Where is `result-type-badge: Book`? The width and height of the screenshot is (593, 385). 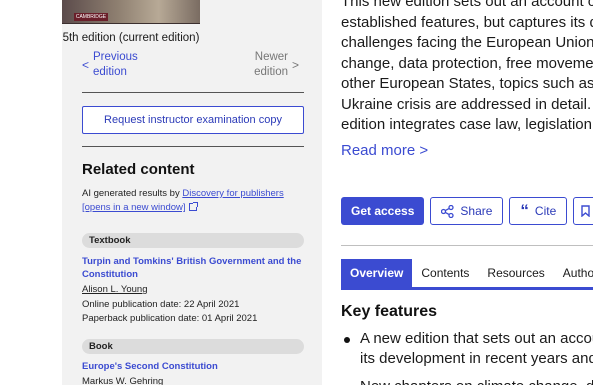 result-type-badge: Book is located at coordinates (193, 346).